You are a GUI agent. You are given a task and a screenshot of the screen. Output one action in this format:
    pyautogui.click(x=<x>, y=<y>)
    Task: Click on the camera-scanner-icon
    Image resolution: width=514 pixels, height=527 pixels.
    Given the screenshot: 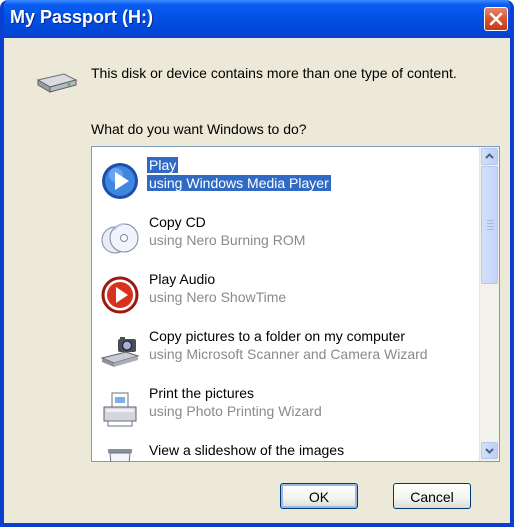 What is the action you would take?
    pyautogui.click(x=120, y=352)
    